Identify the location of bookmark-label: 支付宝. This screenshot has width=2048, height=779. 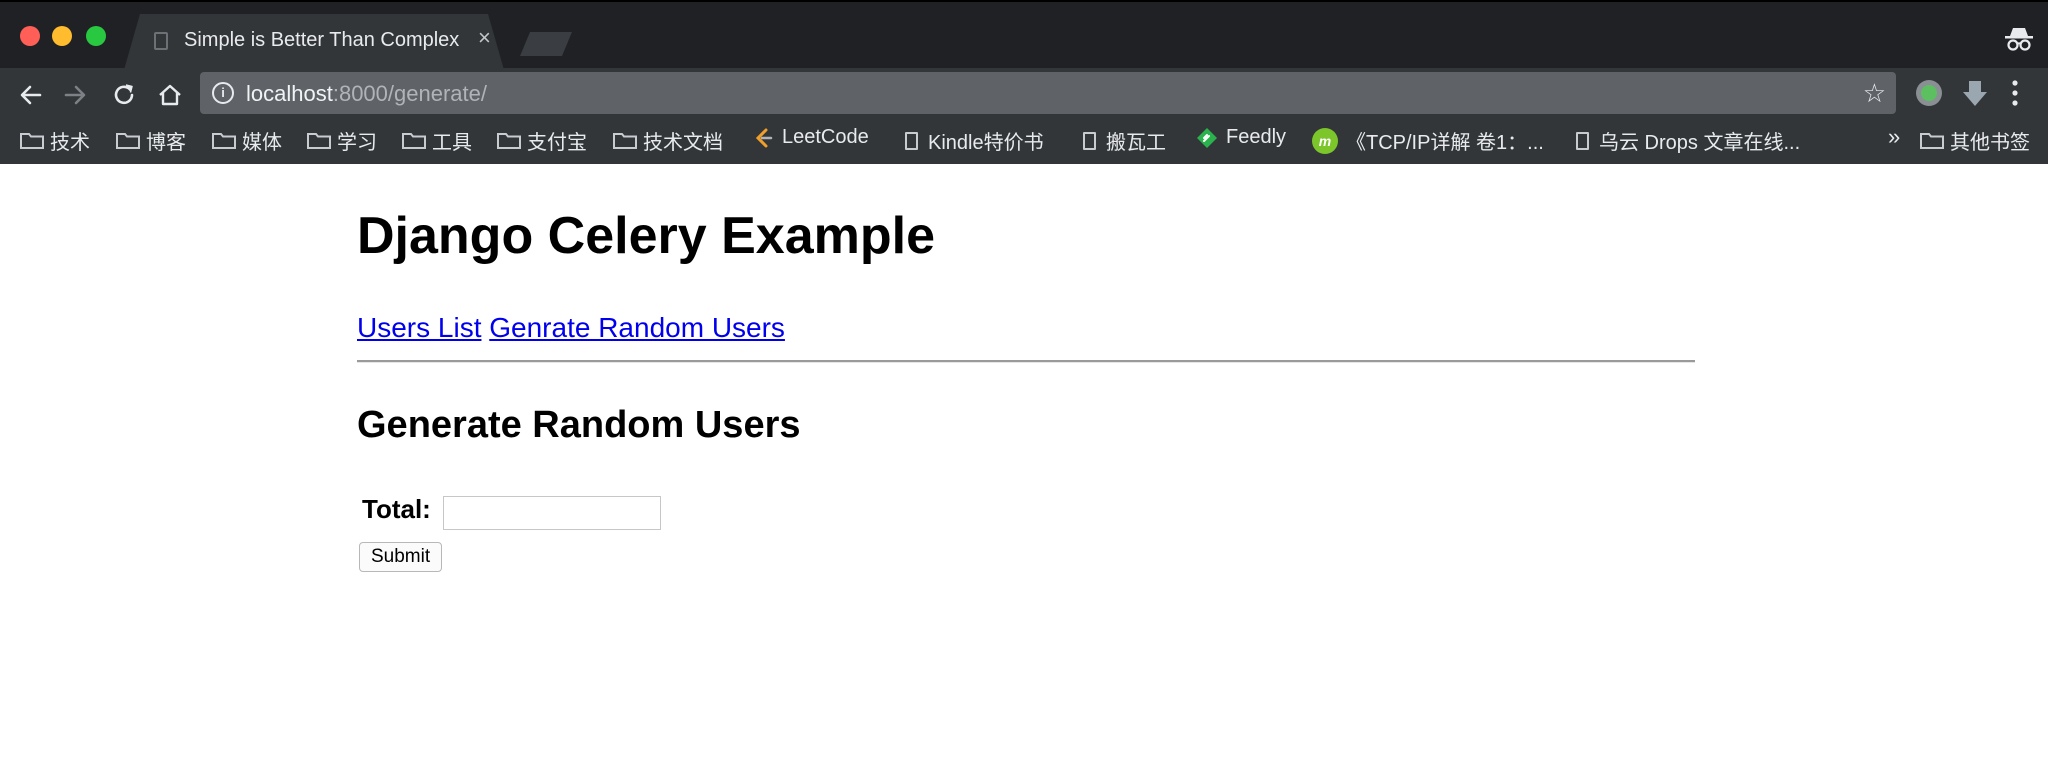
(557, 143).